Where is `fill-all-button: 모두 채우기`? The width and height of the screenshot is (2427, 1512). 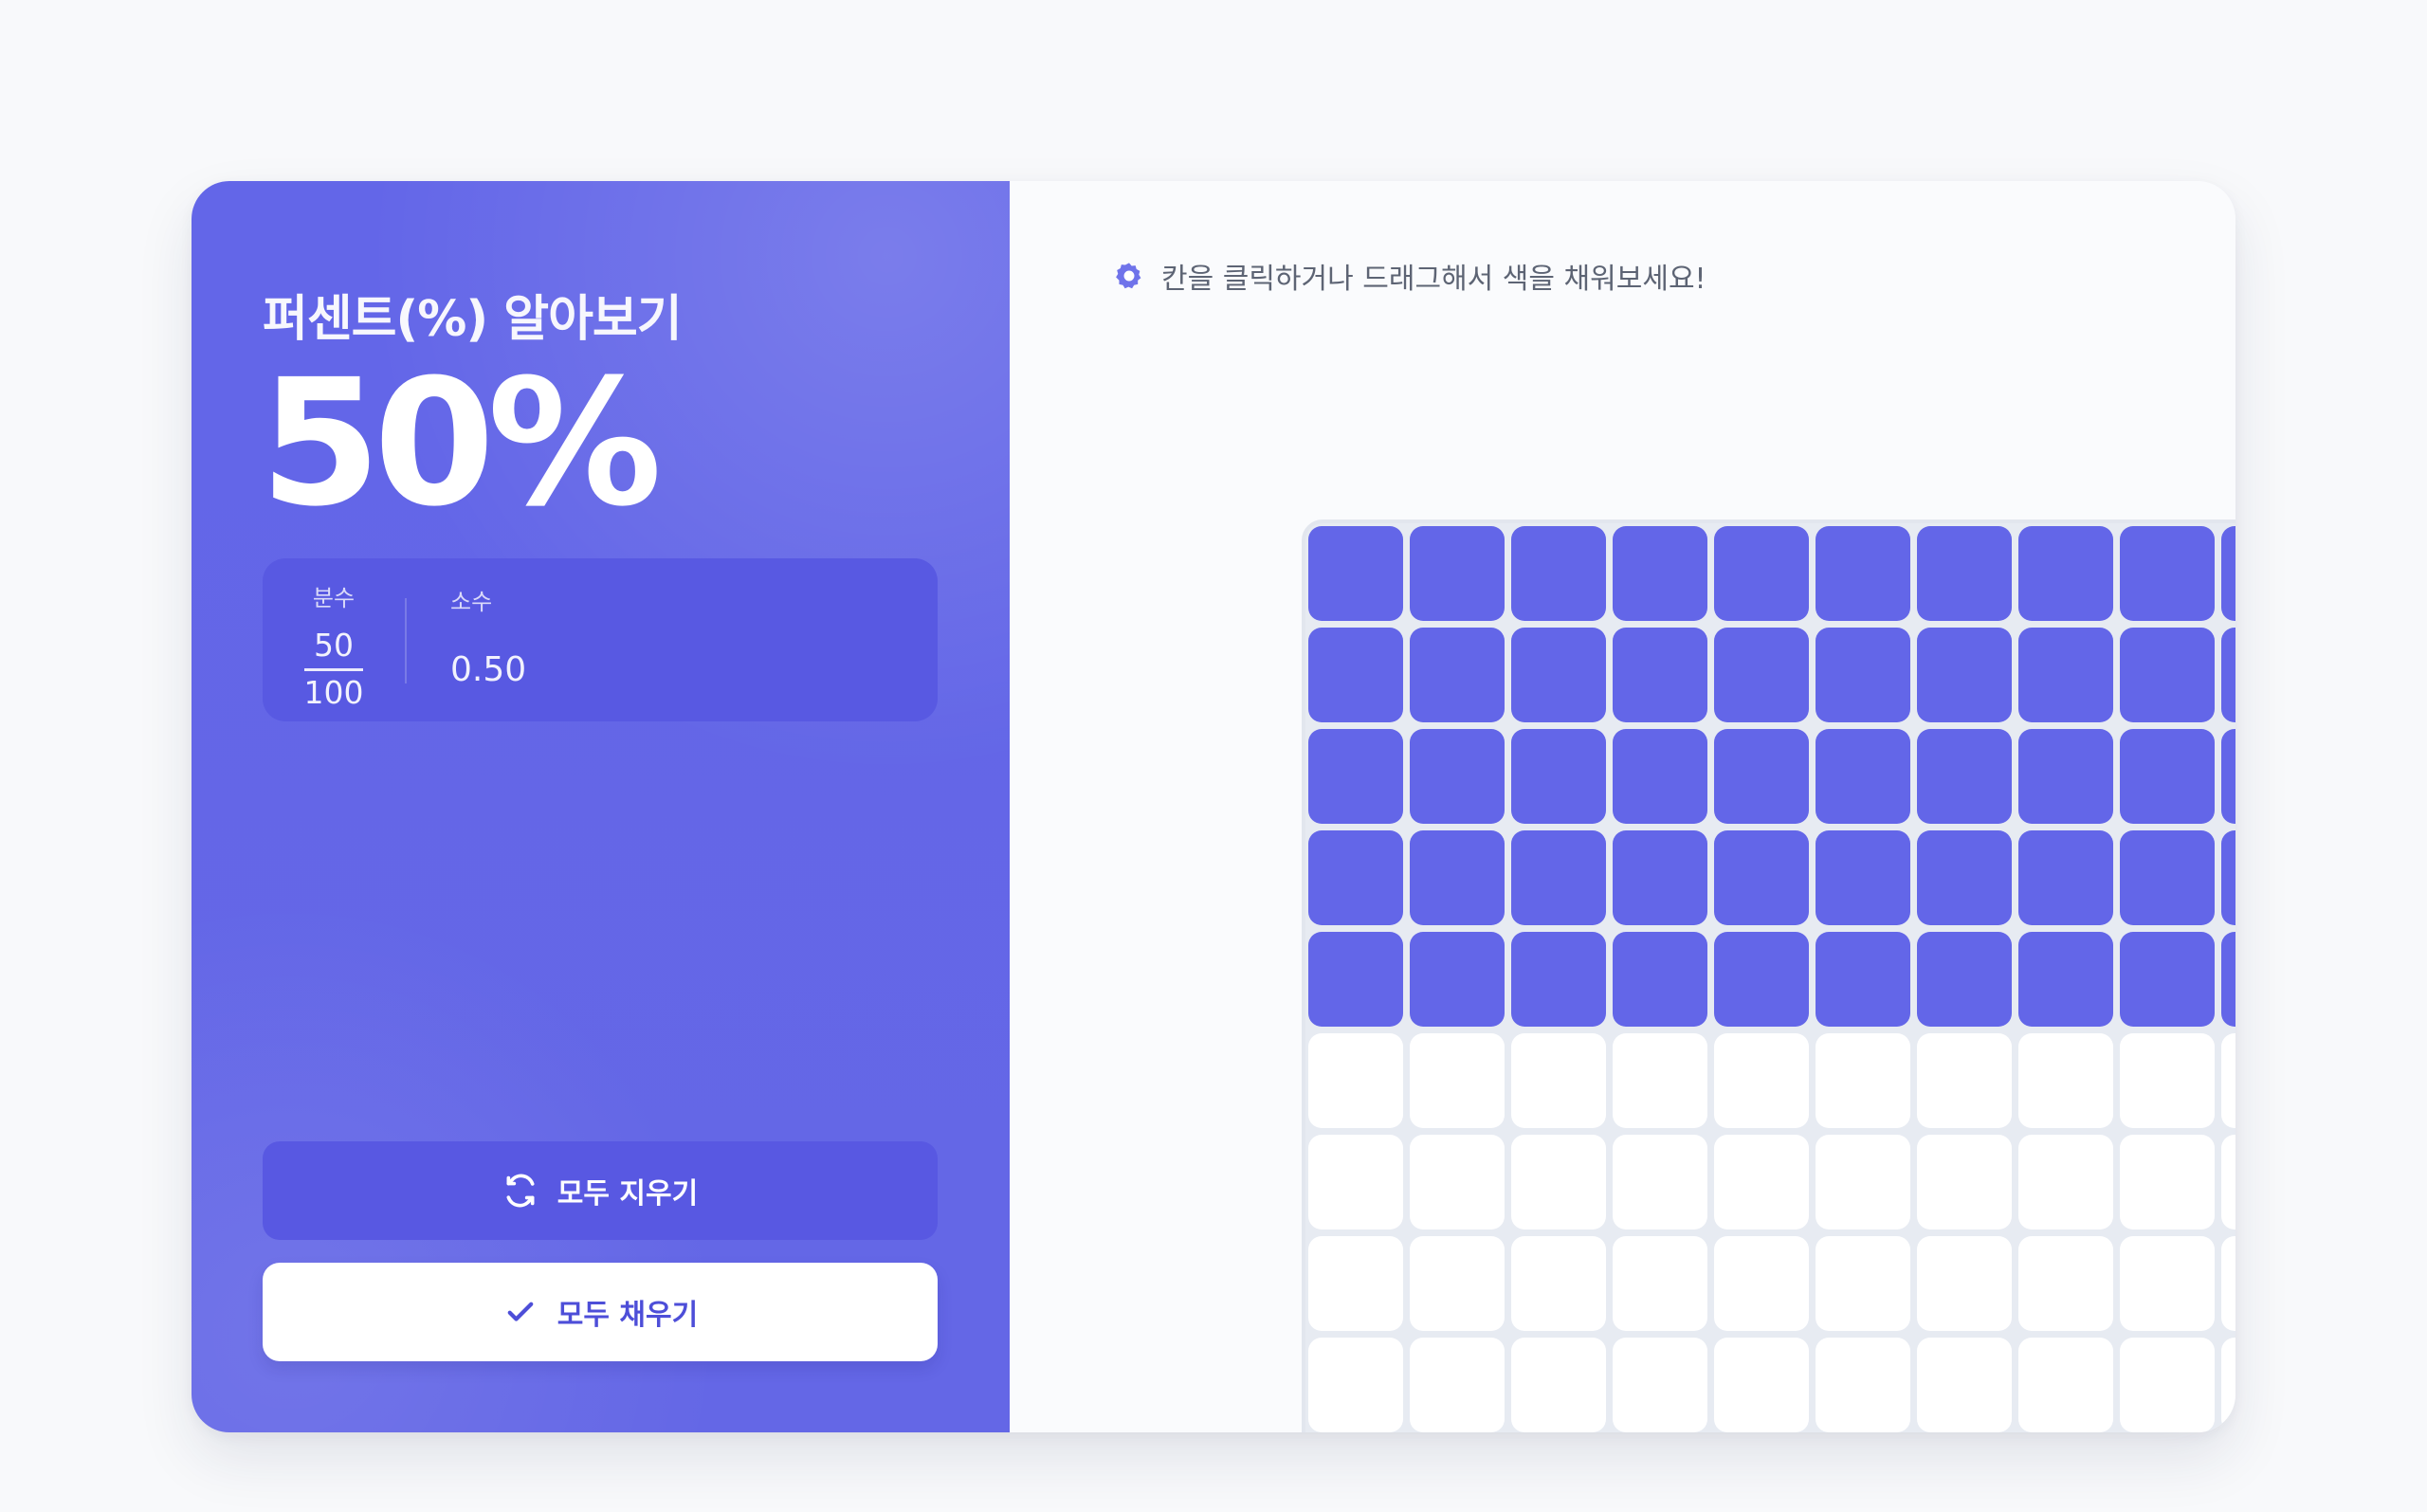
fill-all-button: 모두 채우기 is located at coordinates (600, 1312).